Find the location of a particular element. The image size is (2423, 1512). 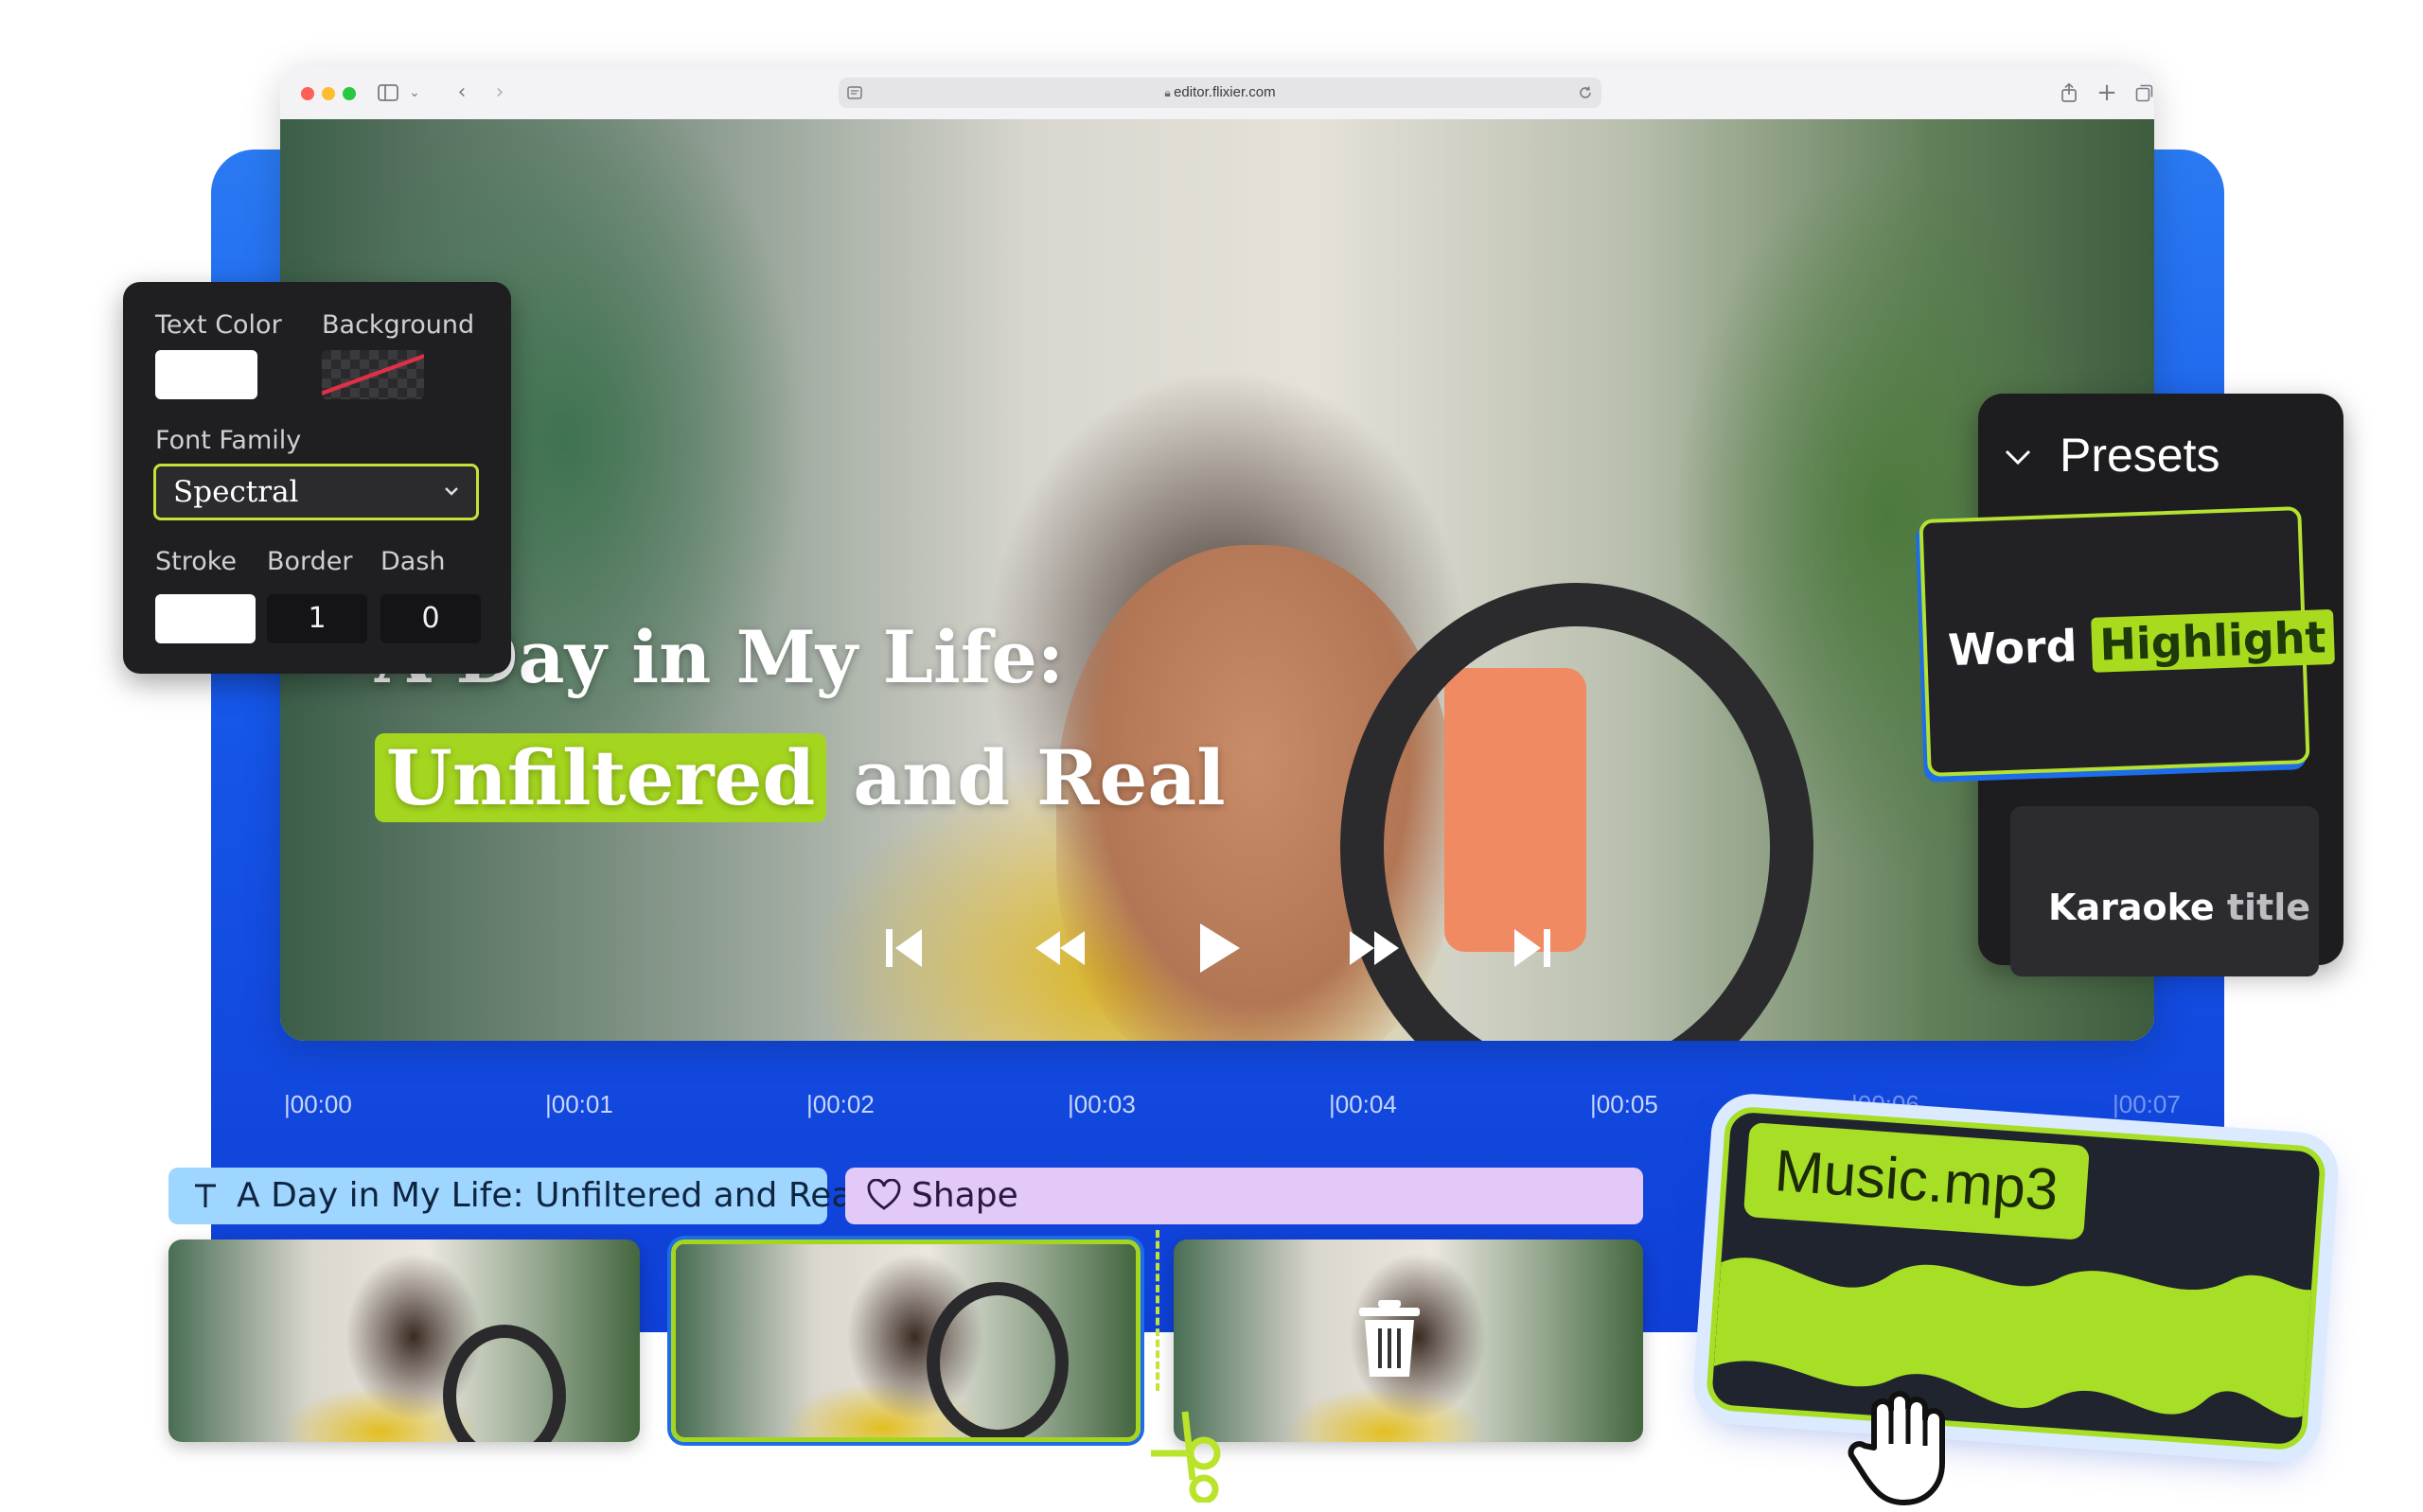

audio-waveform is located at coordinates (2018, 1337).